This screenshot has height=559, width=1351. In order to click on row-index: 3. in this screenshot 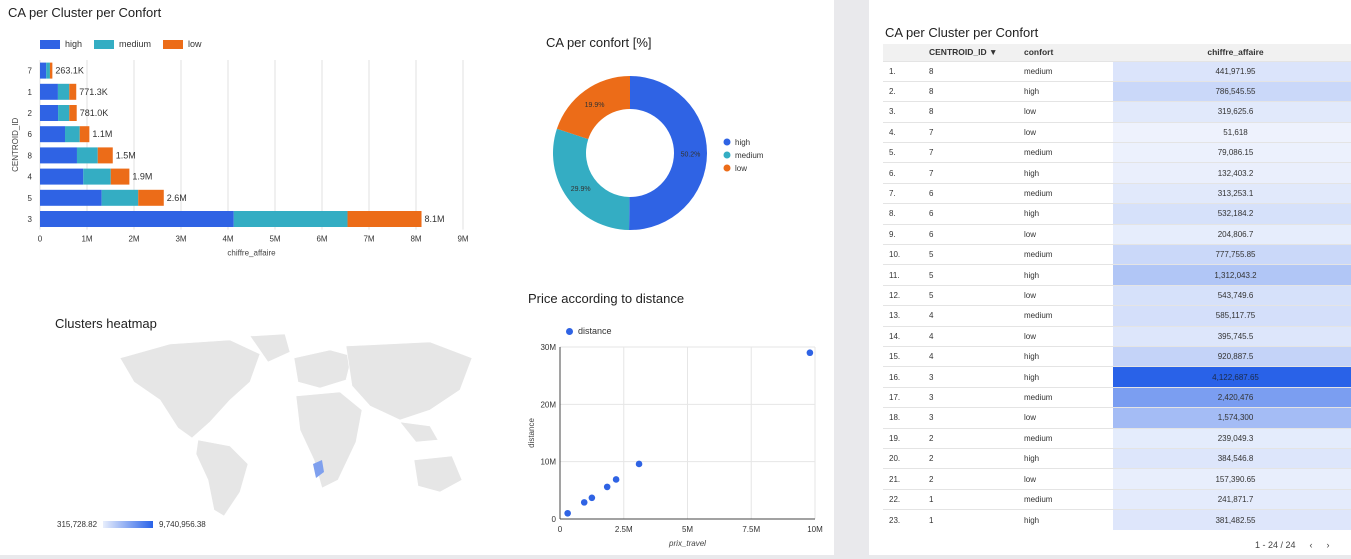, I will do `click(903, 112)`.